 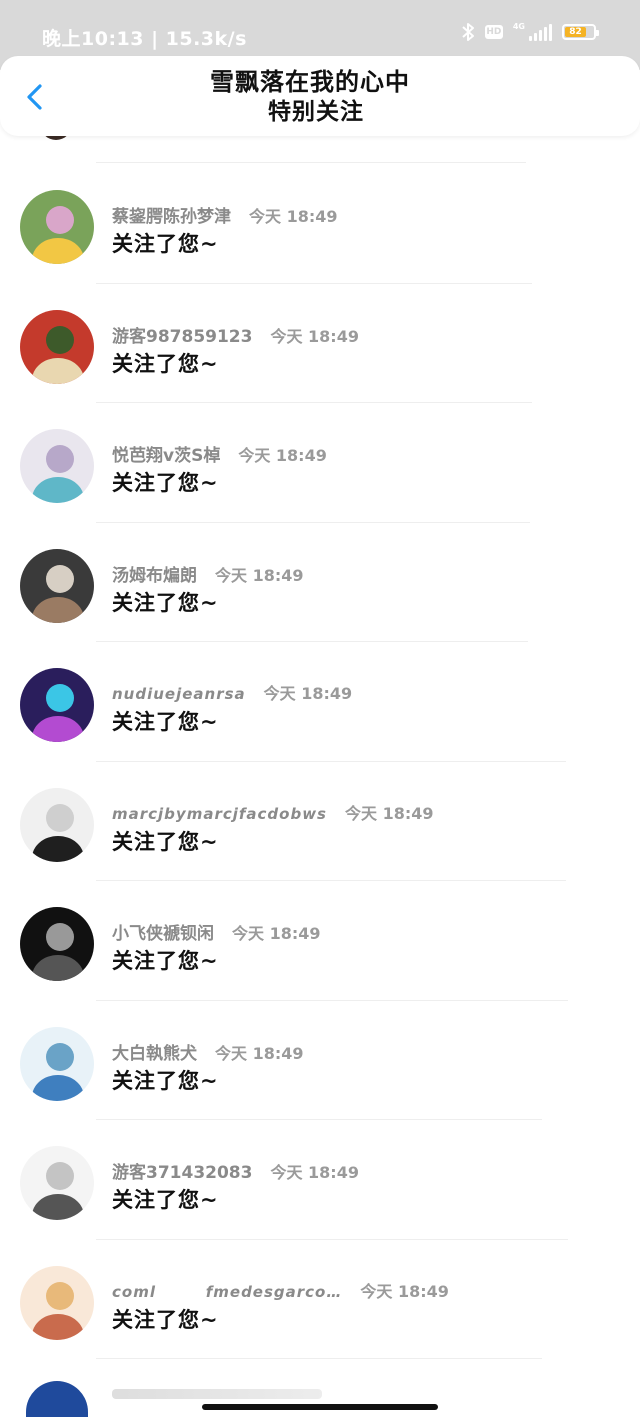 I want to click on follower-meta: nudiuejeanrsa 今天 18:49, so click(x=232, y=692).